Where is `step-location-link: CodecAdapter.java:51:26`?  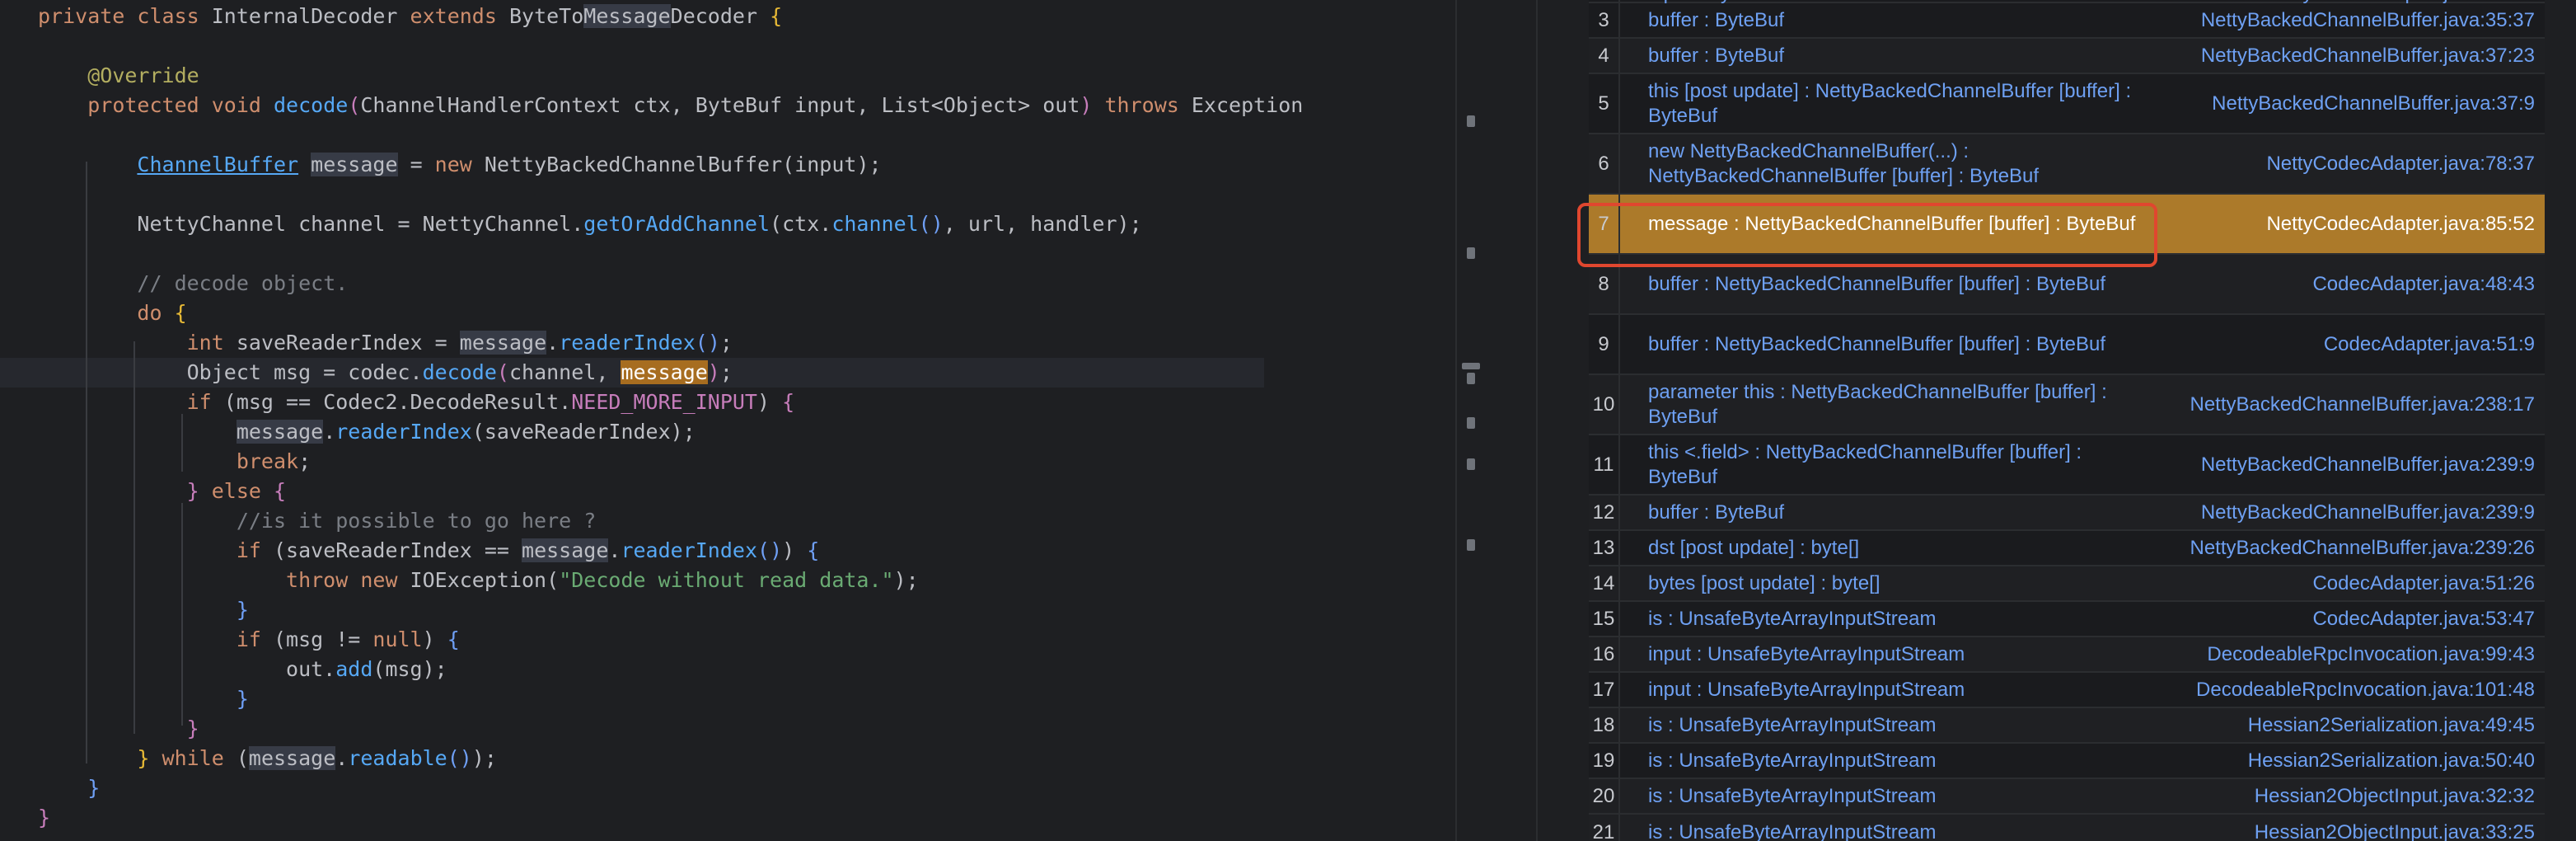
step-location-link: CodecAdapter.java:51:26 is located at coordinates (2423, 583).